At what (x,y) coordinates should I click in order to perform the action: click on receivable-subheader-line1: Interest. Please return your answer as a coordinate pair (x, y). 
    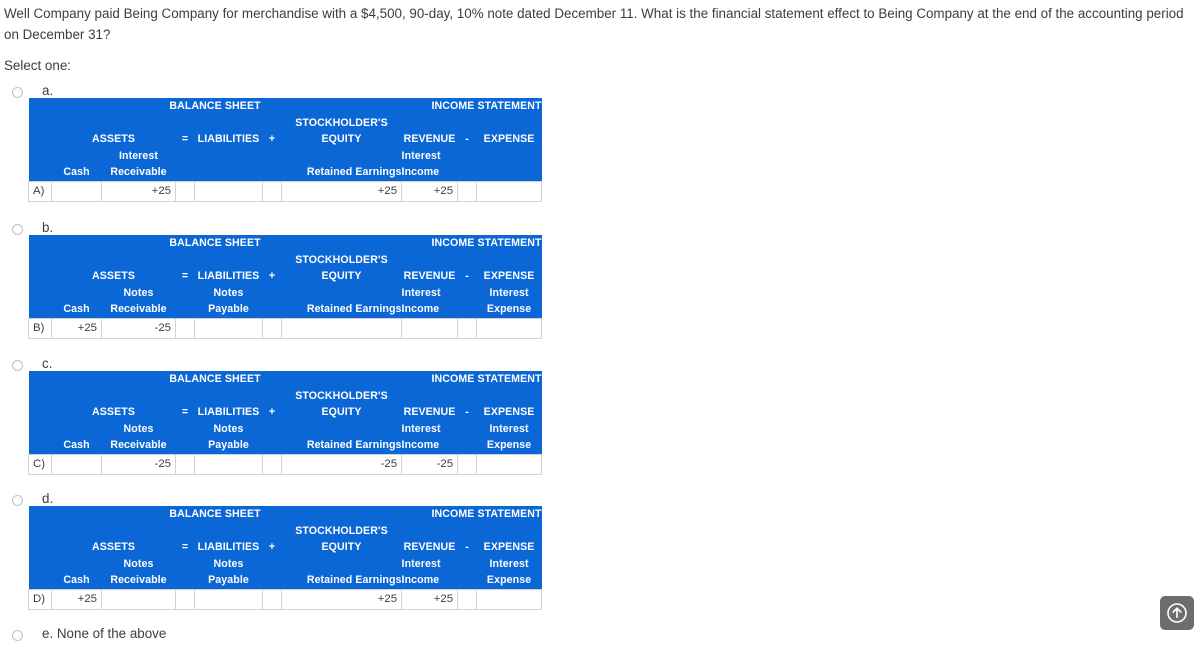
    Looking at the image, I should click on (138, 156).